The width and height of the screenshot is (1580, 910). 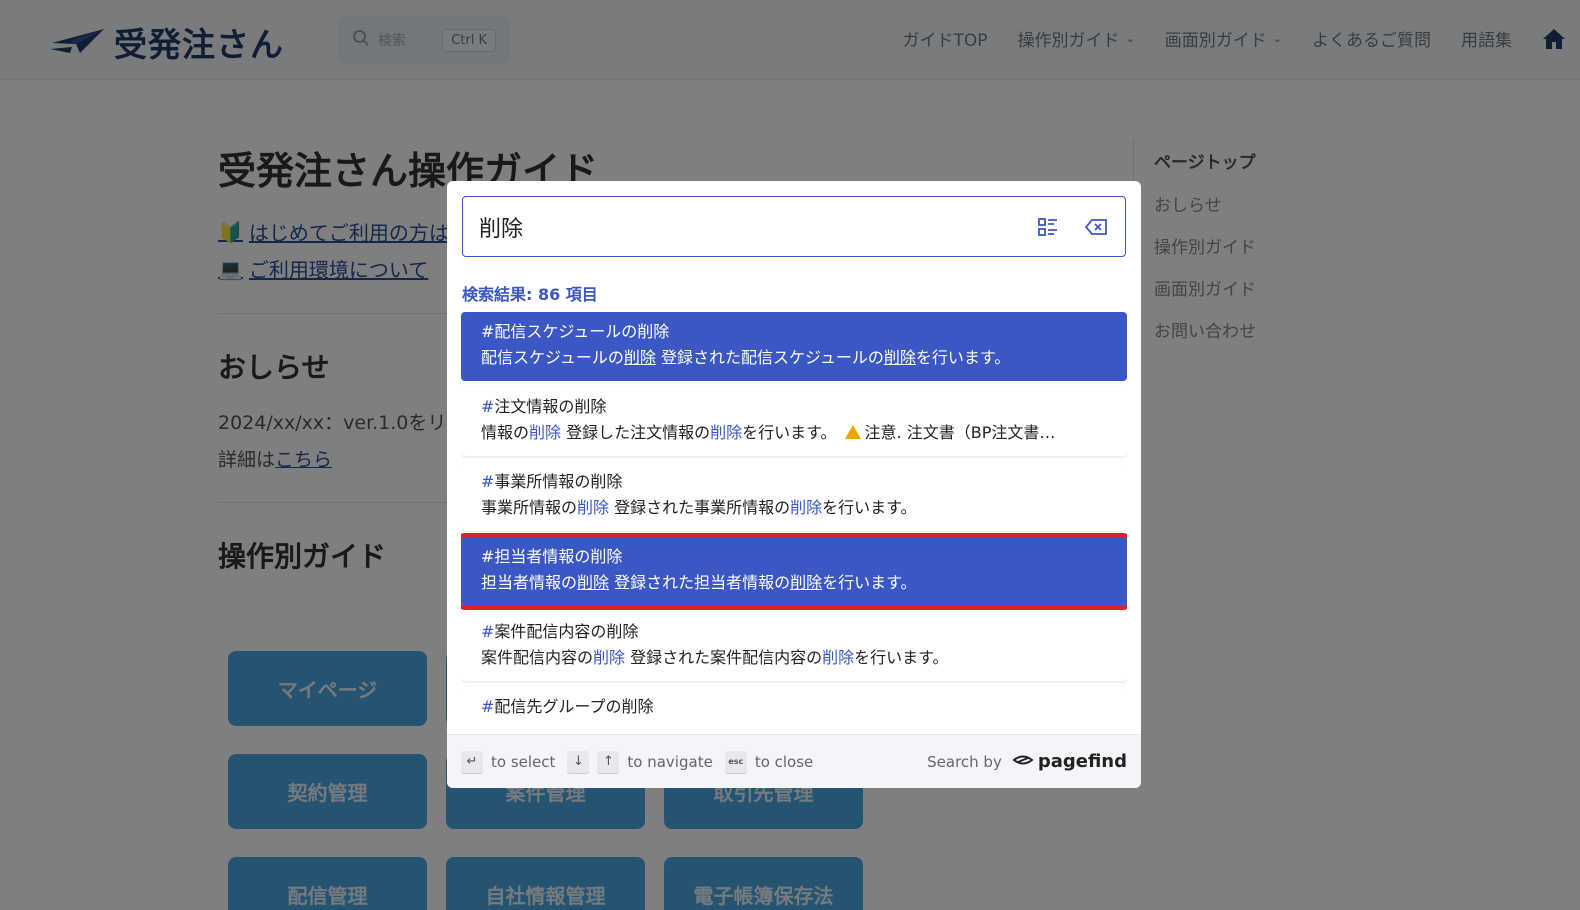 What do you see at coordinates (574, 706) in the screenshot?
I see `result-title: 配信先グループの削除` at bounding box center [574, 706].